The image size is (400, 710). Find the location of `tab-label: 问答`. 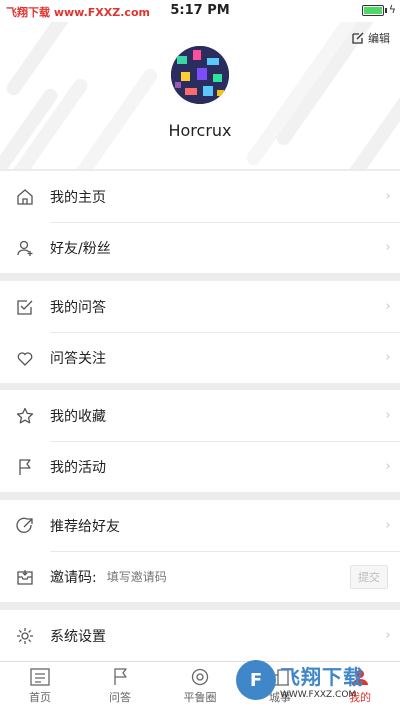

tab-label: 问答 is located at coordinates (120, 697).